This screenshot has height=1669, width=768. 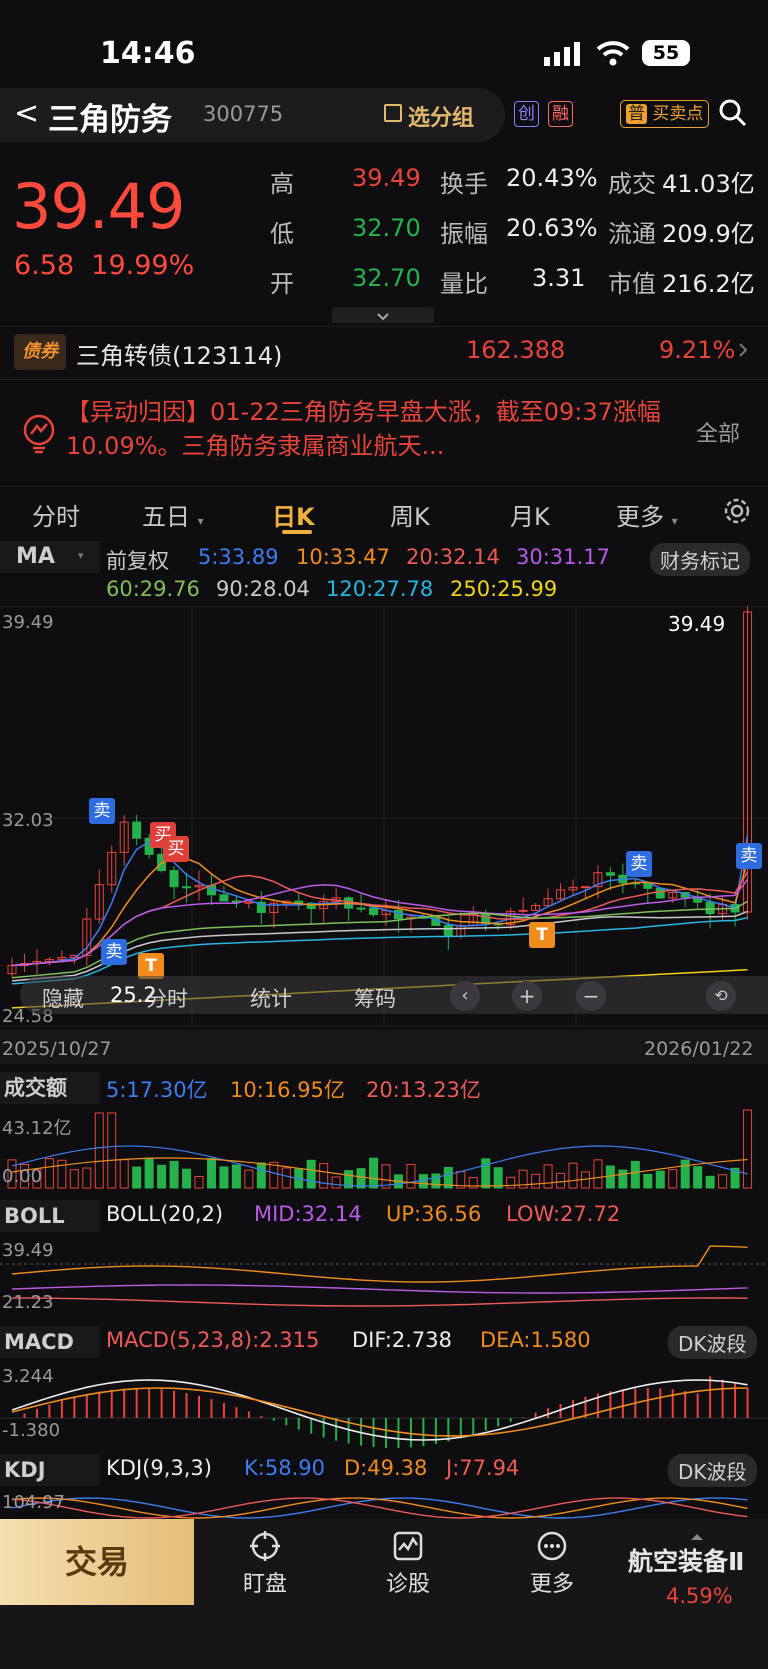 I want to click on rong-tag: 融, so click(x=560, y=114).